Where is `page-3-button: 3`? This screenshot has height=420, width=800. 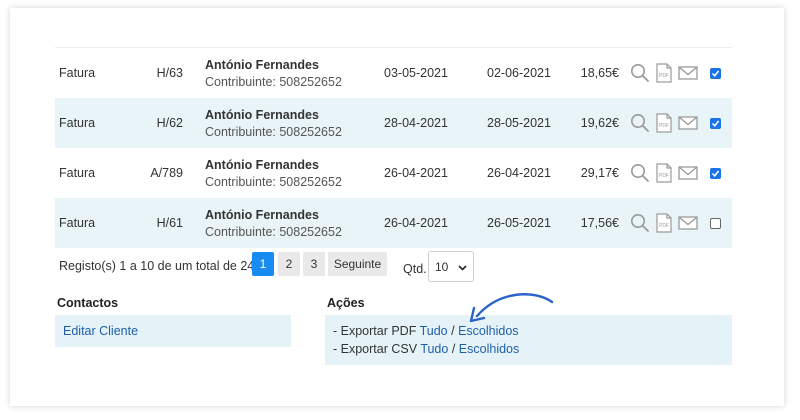
page-3-button: 3 is located at coordinates (314, 264).